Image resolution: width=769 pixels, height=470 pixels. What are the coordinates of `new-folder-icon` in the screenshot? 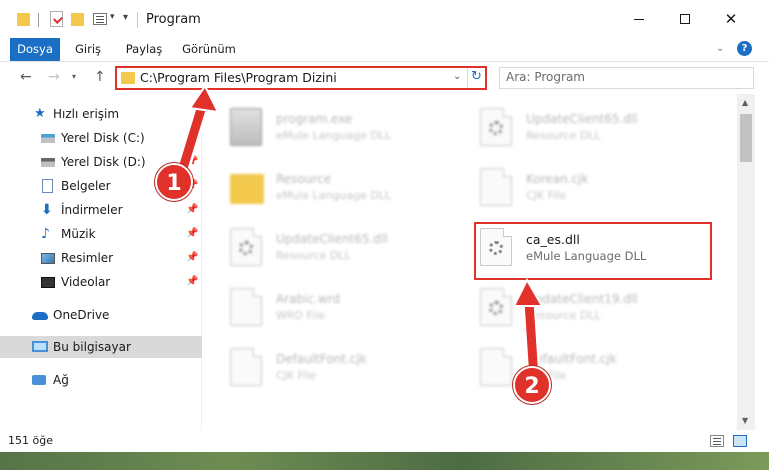 It's located at (77, 19).